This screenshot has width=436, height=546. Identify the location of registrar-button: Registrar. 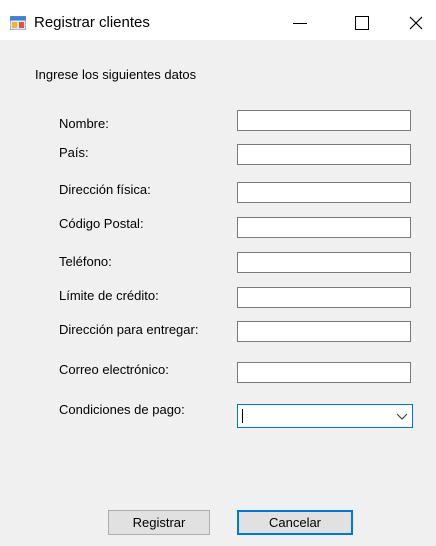
(159, 522).